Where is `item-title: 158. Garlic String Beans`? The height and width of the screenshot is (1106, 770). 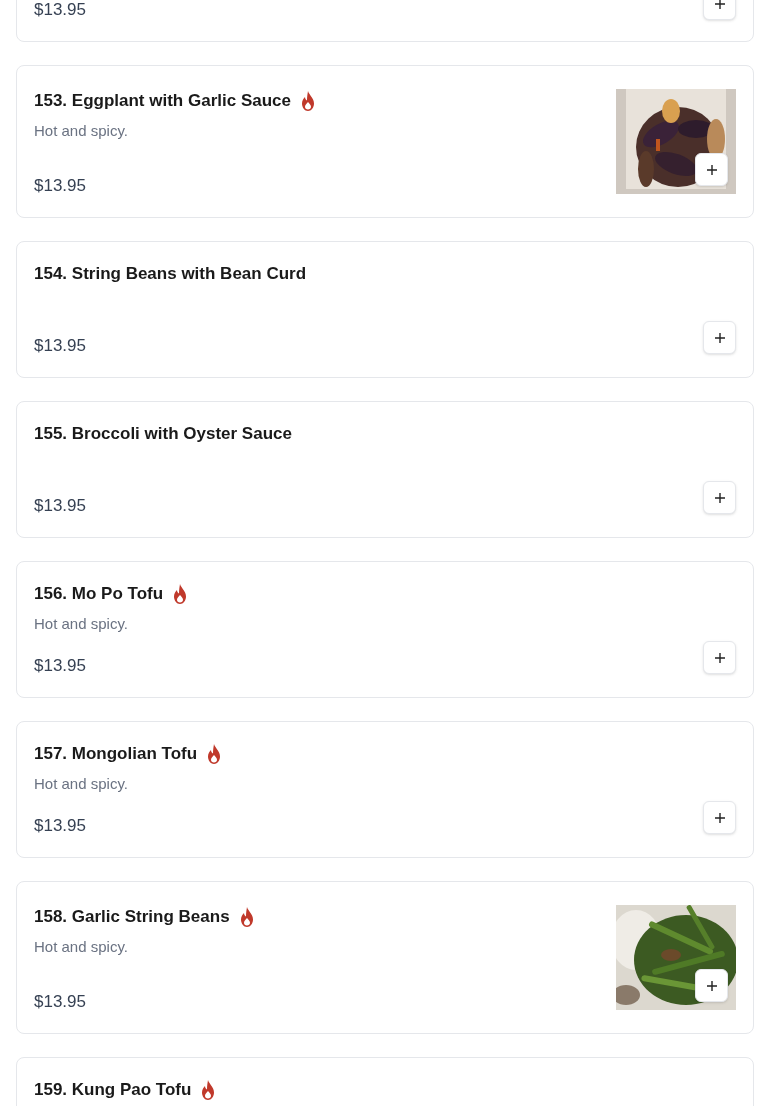 item-title: 158. Garlic String Beans is located at coordinates (132, 917).